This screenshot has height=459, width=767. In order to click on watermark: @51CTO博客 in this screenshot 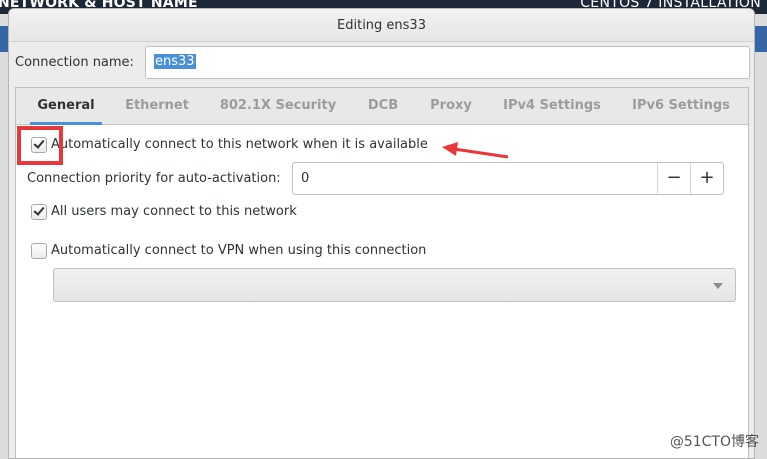, I will do `click(714, 442)`.